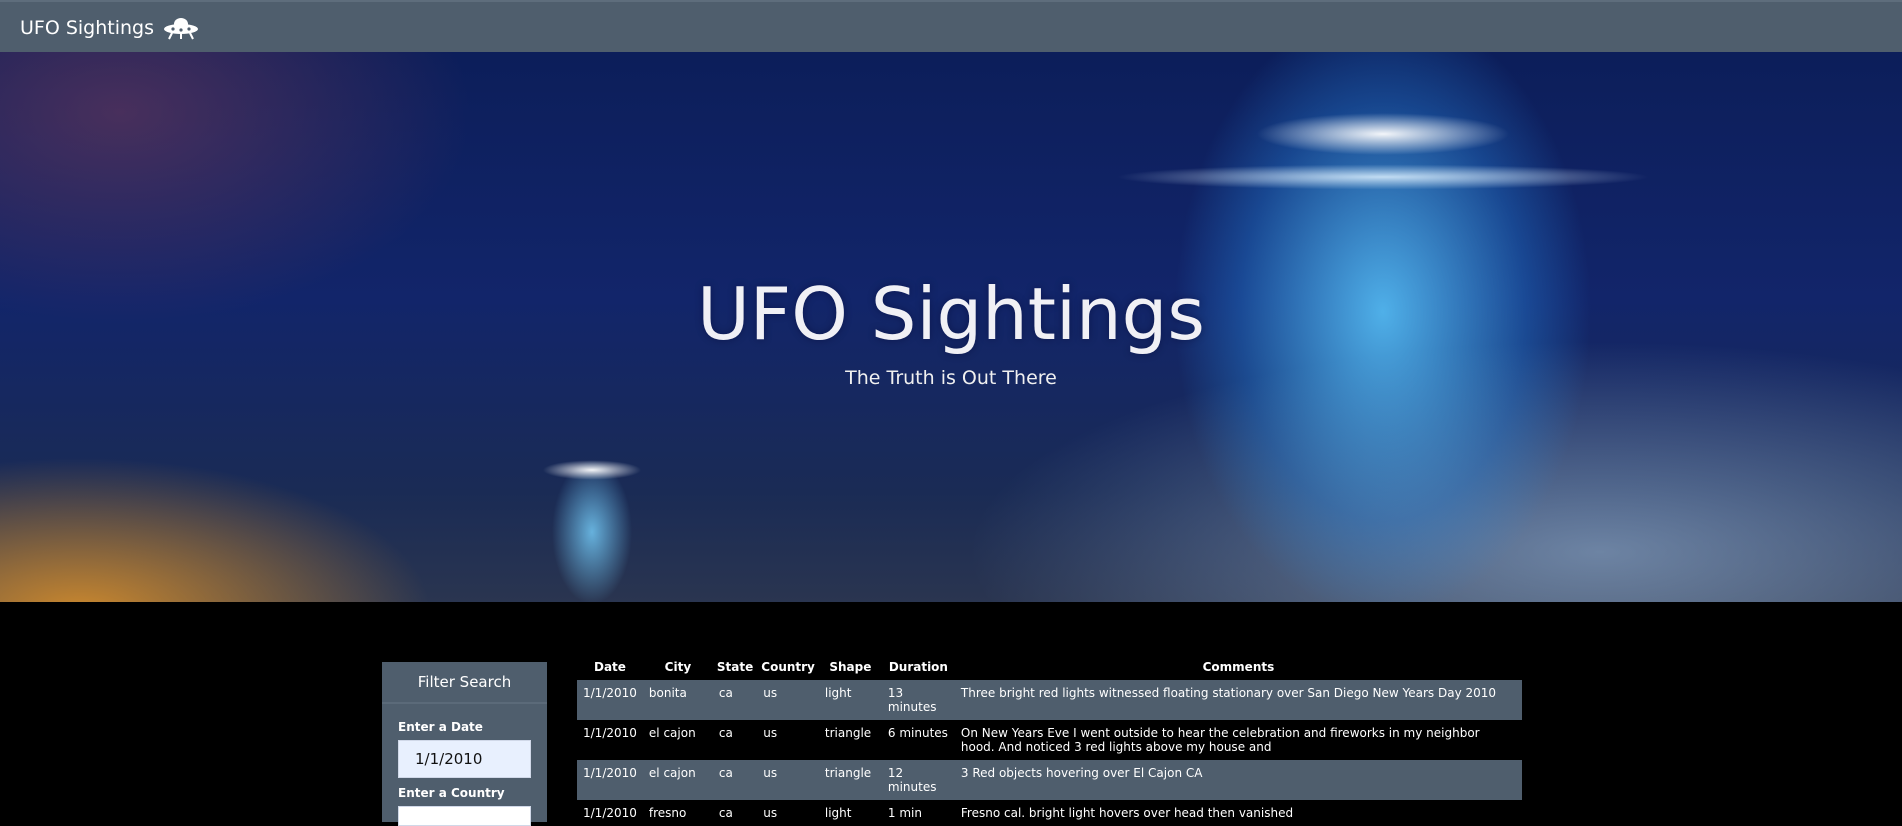  Describe the element at coordinates (440, 727) in the screenshot. I see `date-label: Enter a Date` at that location.